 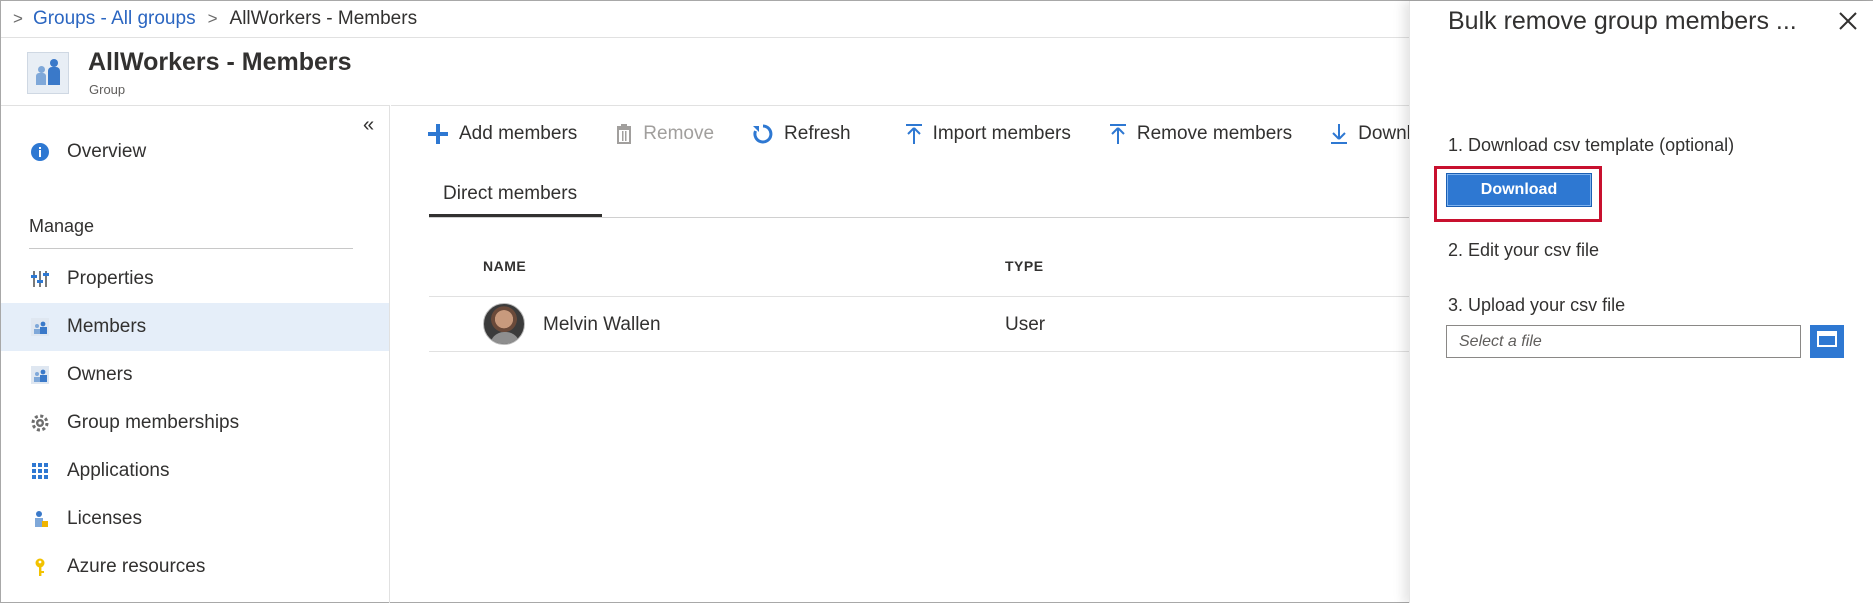 I want to click on sidebar-item-label: Applications, so click(x=118, y=470).